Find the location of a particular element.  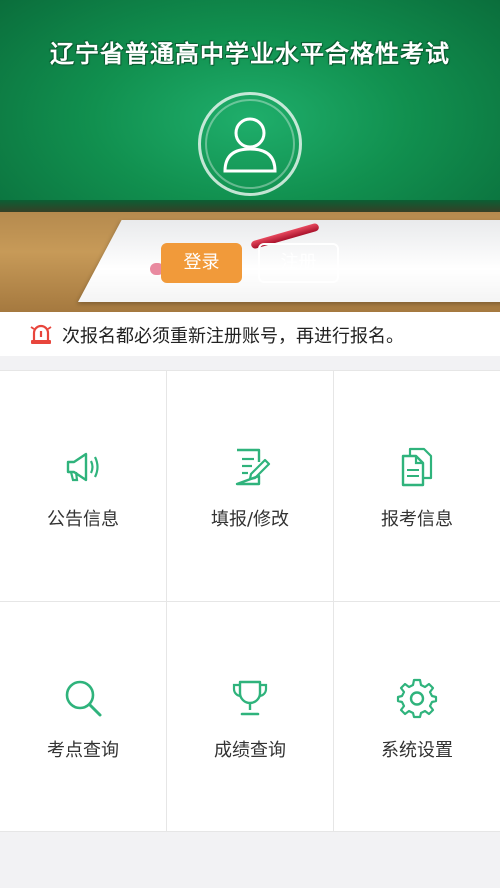

app-title: 辽宁省普通高中学业水平合格性考试 is located at coordinates (250, 54).